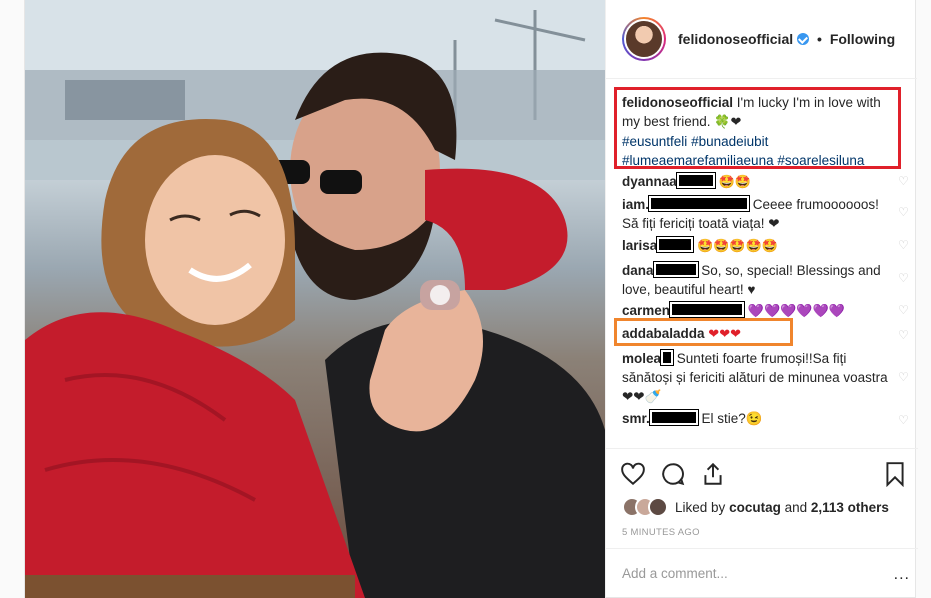 This screenshot has height=598, width=931. I want to click on comment-icon, so click(673, 474).